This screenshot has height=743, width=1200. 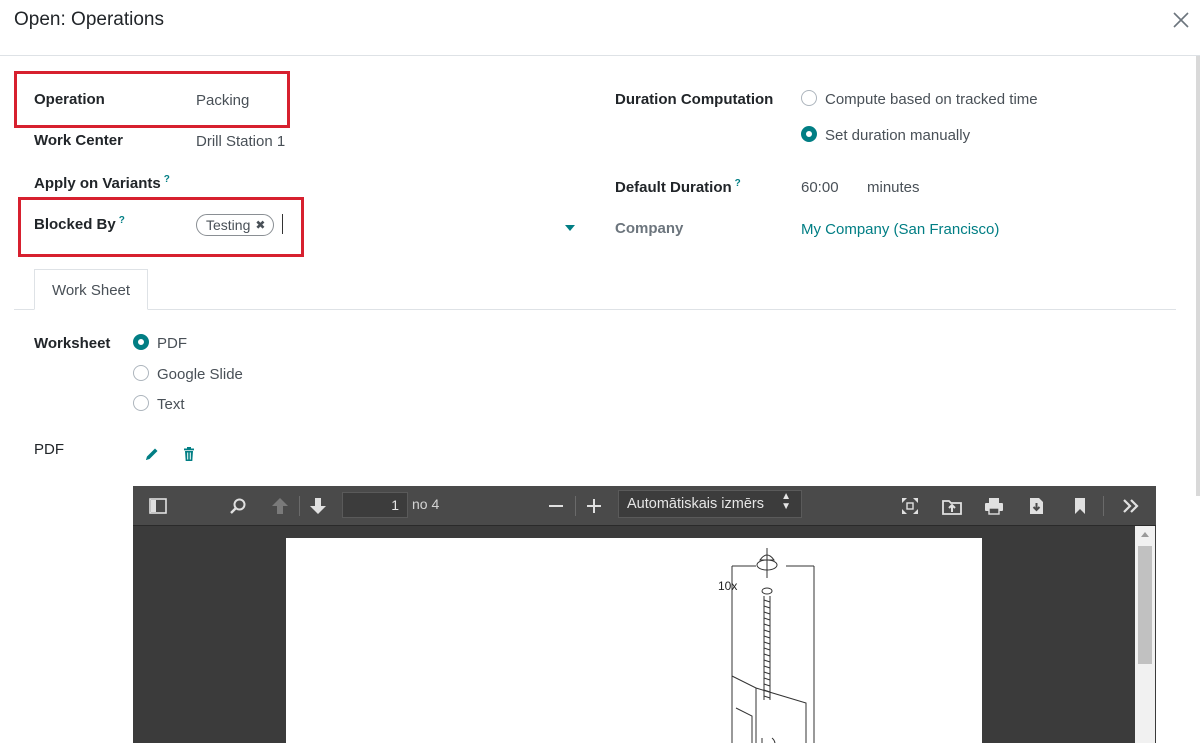 I want to click on zoom-in-button, so click(x=594, y=506).